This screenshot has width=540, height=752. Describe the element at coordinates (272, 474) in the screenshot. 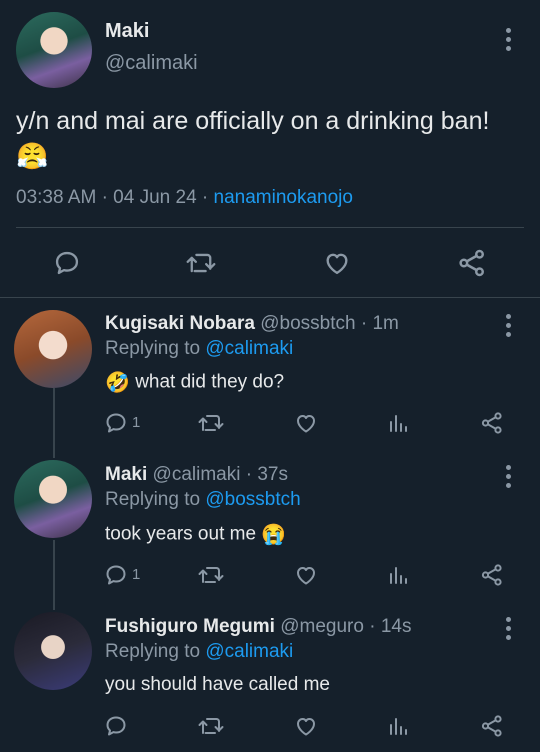

I see `reply-age: 37s` at that location.